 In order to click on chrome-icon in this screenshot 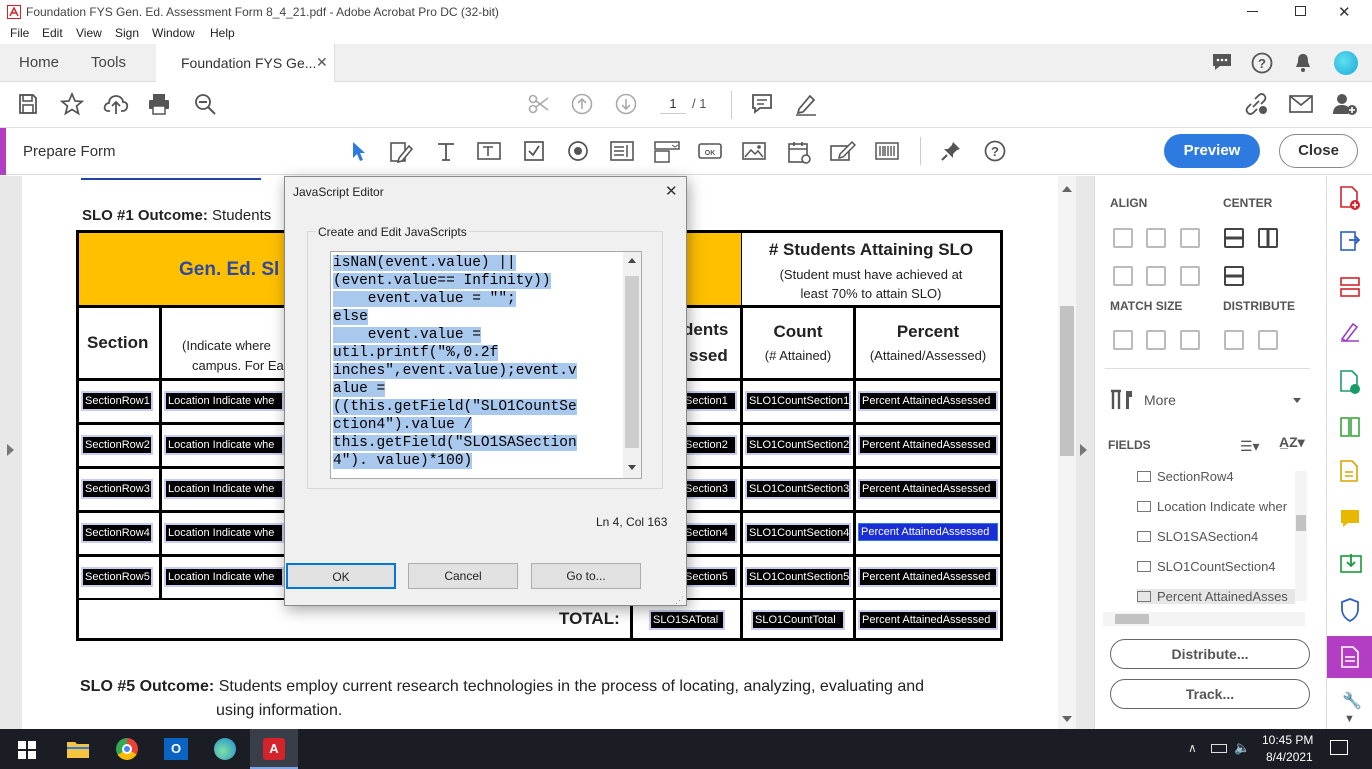, I will do `click(127, 749)`.